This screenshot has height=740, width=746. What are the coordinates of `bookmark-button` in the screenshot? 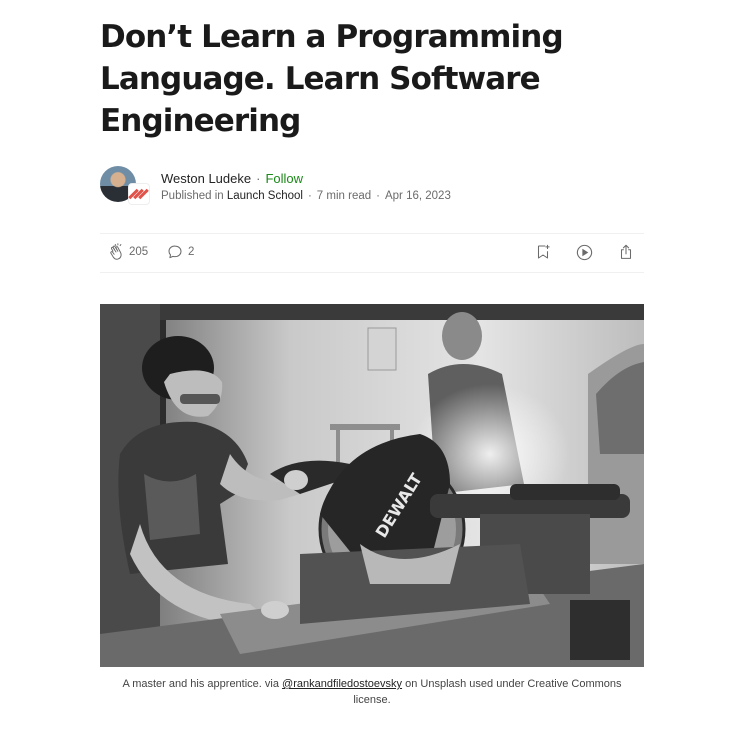 It's located at (543, 252).